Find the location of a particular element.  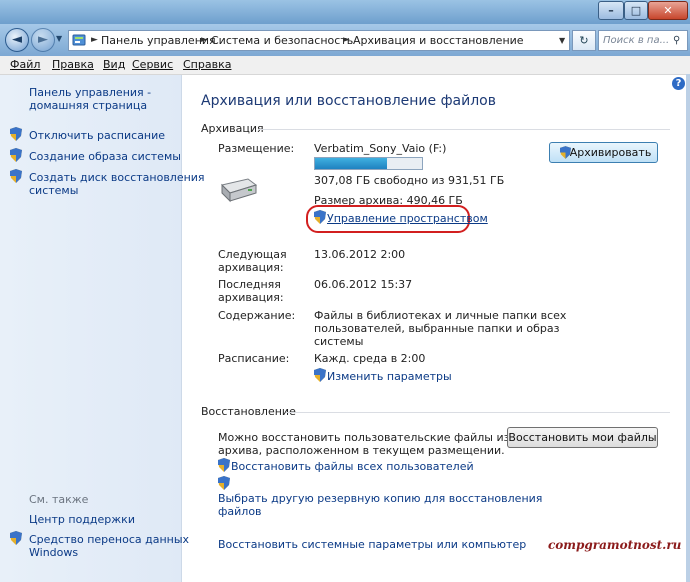

search-icon: ⚲ is located at coordinates (676, 40).